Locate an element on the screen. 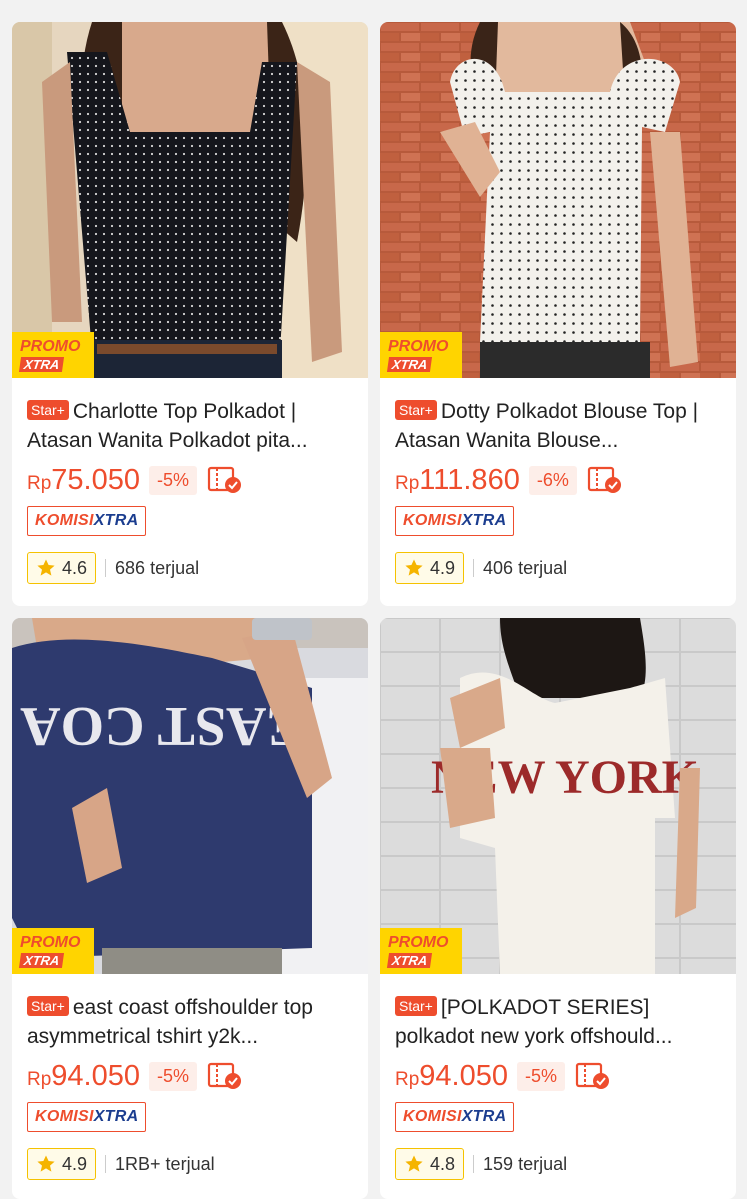  price-amount: 75.050 is located at coordinates (95, 479).